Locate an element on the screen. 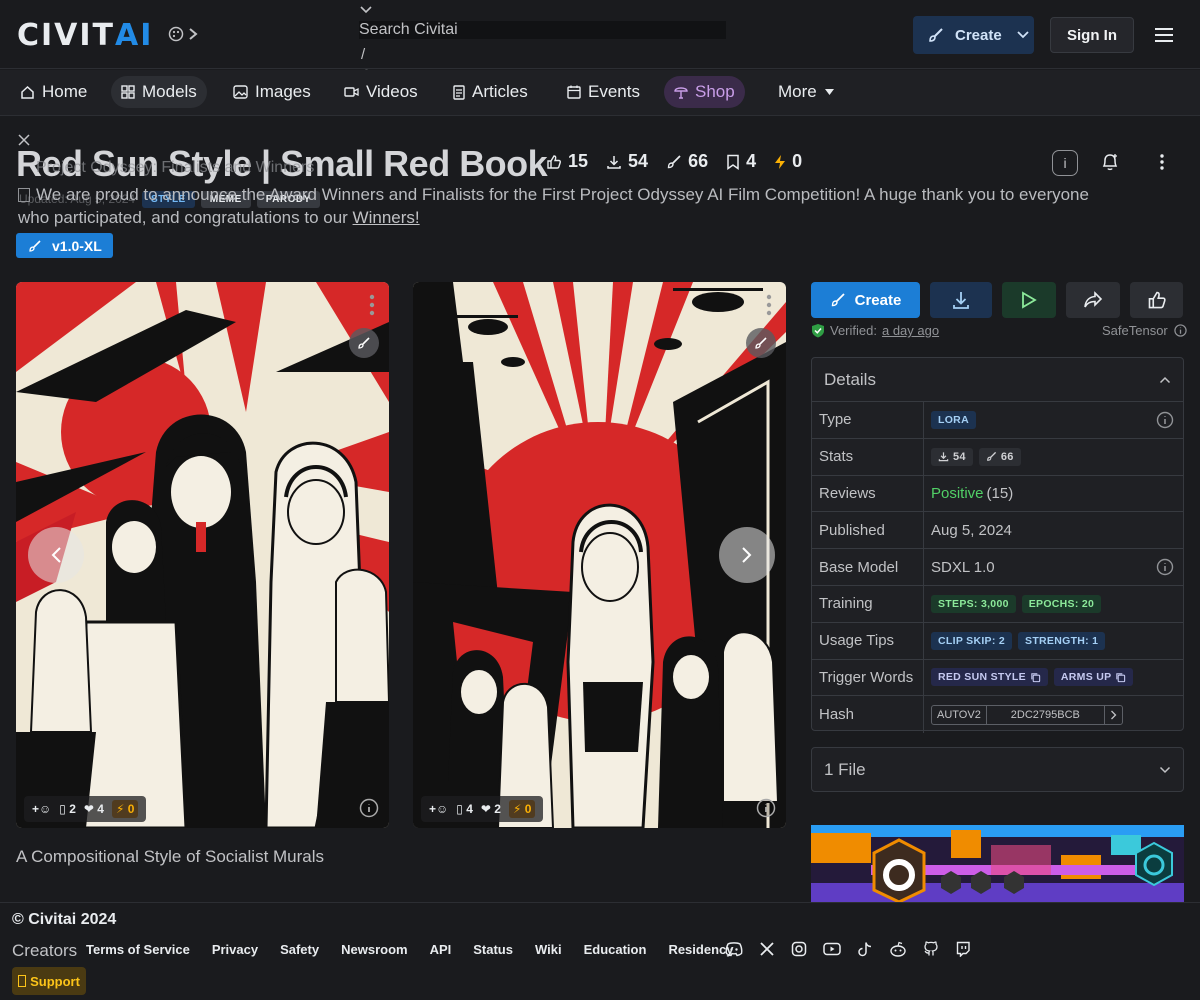 Image resolution: width=1200 pixels, height=1000 pixels. discord-icon is located at coordinates (734, 949).